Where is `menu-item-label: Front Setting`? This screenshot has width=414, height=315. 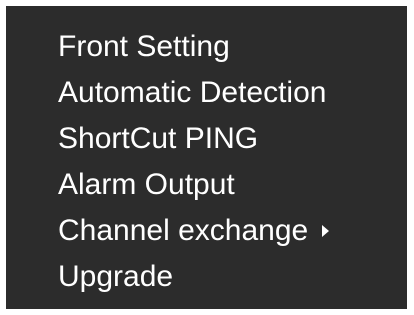
menu-item-label: Front Setting is located at coordinates (144, 46).